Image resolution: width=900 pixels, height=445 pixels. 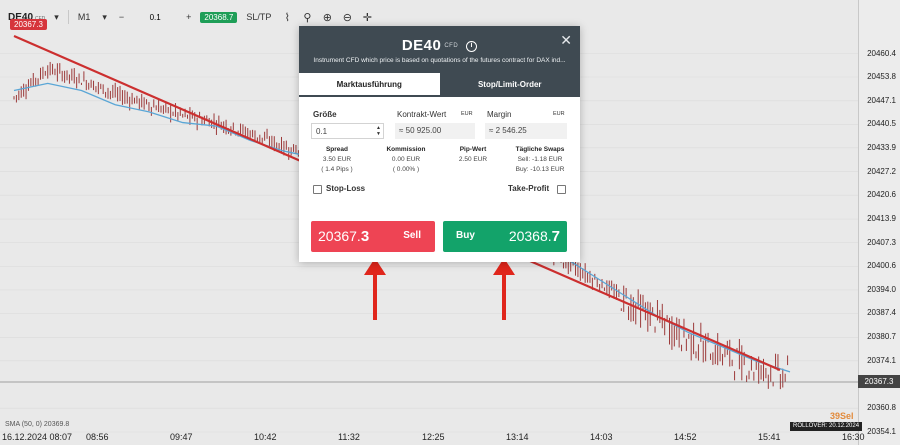 What do you see at coordinates (881, 53) in the screenshot?
I see `y-tick-label: 20460.4` at bounding box center [881, 53].